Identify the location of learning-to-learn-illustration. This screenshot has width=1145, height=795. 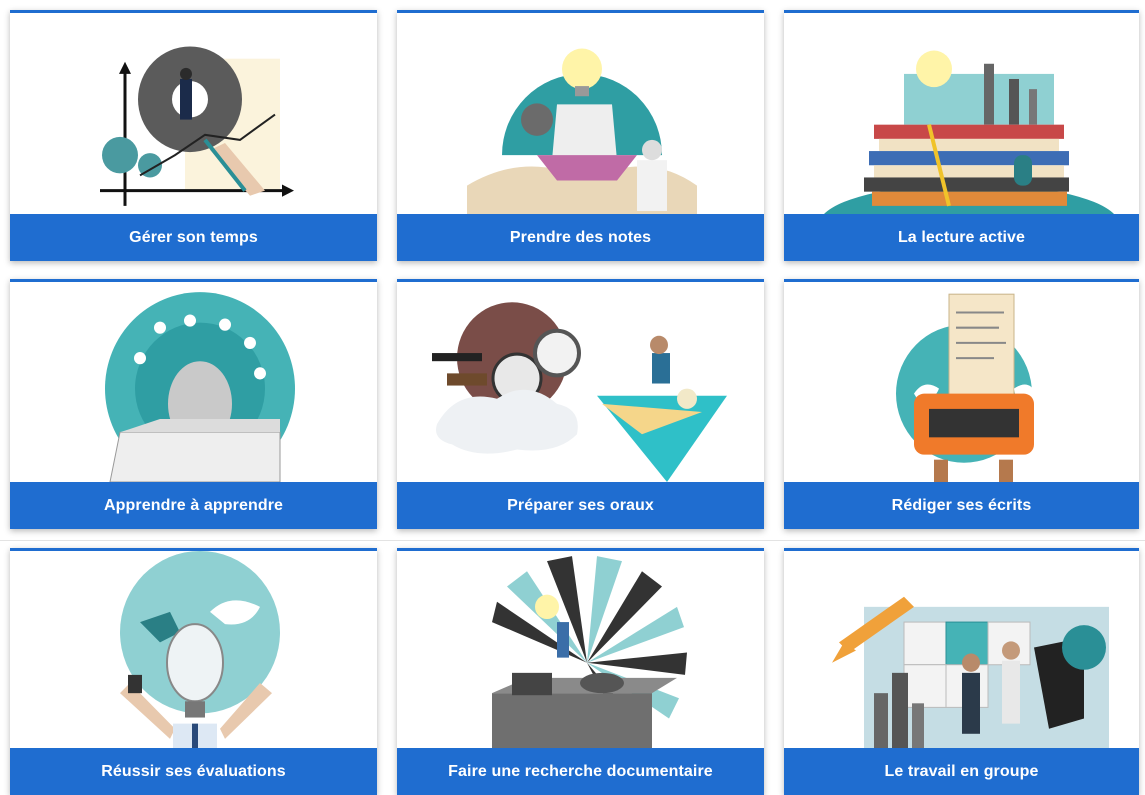
(193, 382).